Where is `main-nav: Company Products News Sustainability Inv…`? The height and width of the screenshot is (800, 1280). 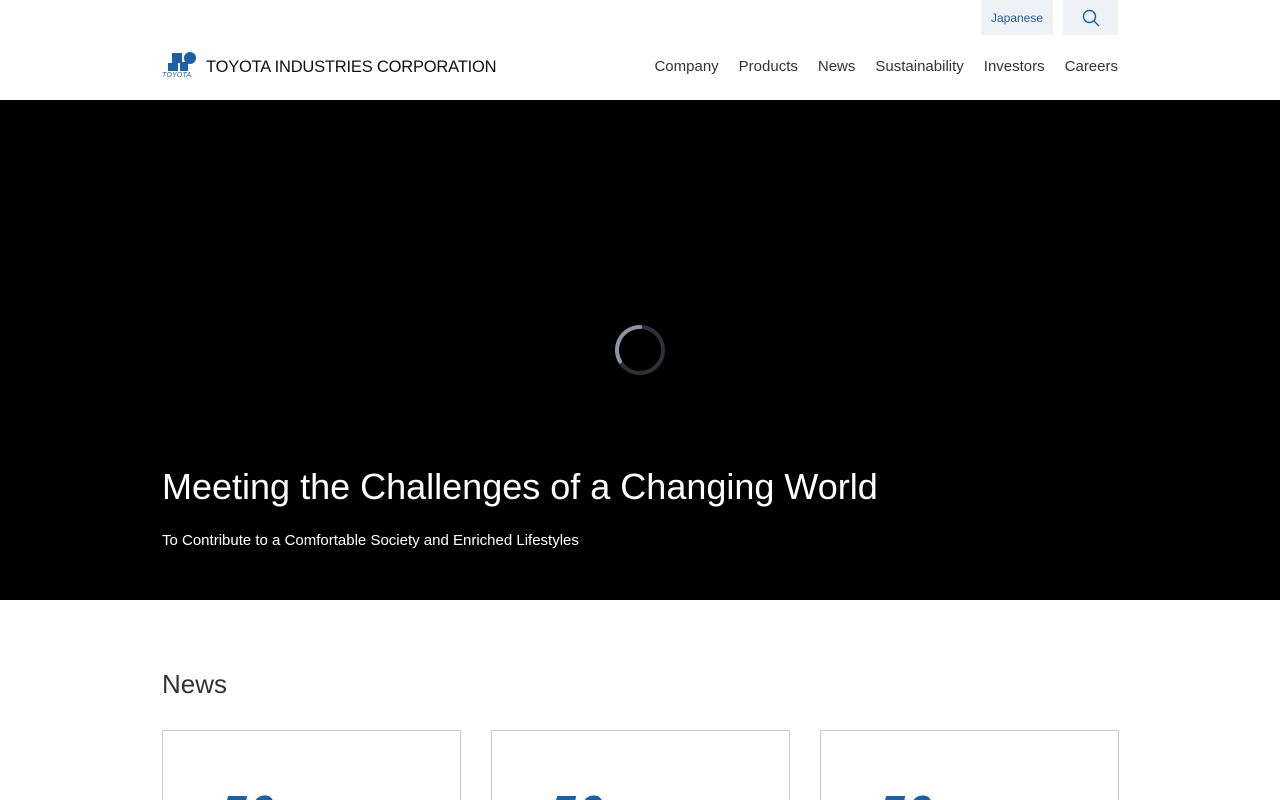
main-nav: Company Products News Sustainability Inv… is located at coordinates (886, 66).